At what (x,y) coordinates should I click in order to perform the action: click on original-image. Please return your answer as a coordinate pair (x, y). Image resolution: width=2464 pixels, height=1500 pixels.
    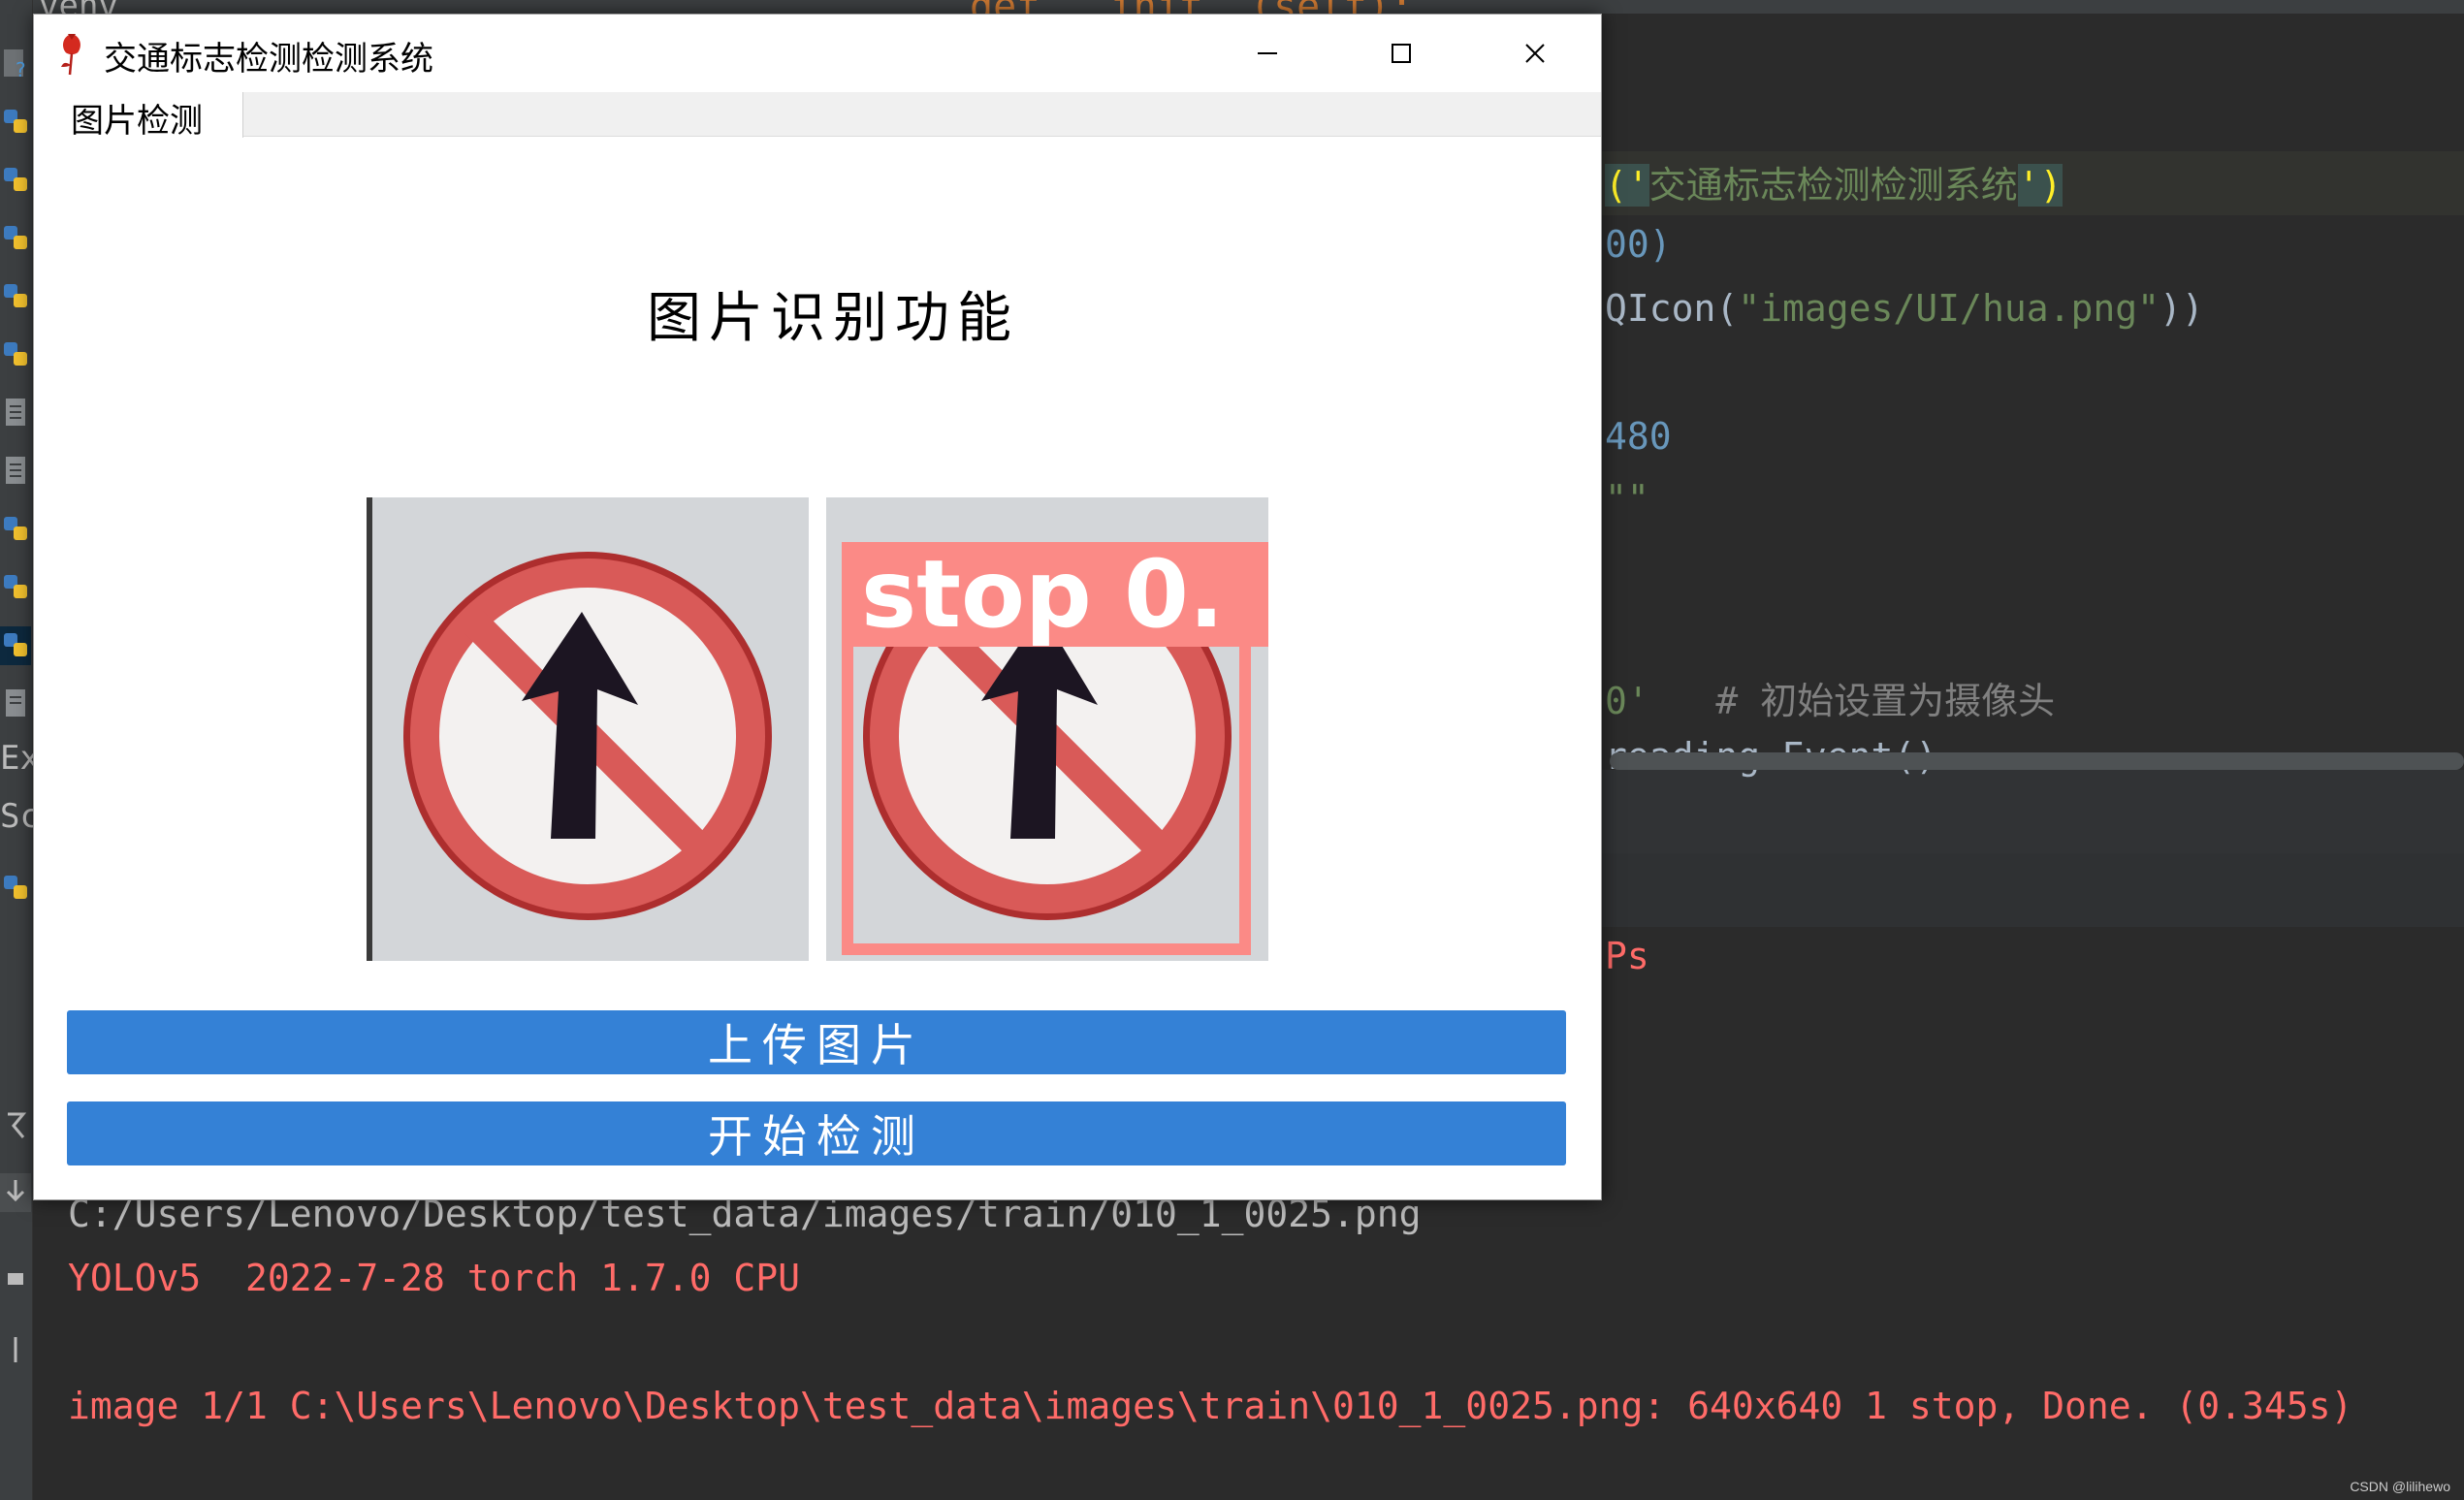
    Looking at the image, I should click on (588, 729).